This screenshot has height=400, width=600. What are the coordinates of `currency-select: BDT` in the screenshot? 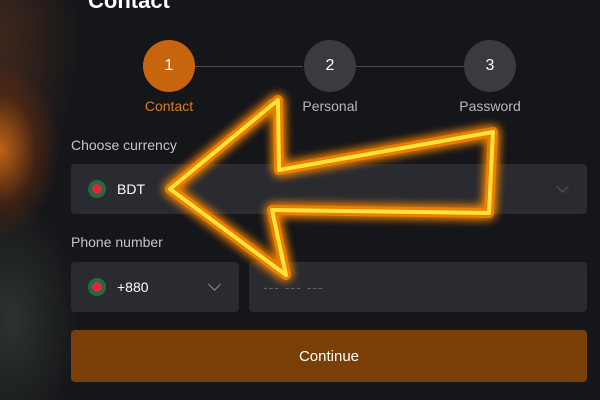 It's located at (329, 189).